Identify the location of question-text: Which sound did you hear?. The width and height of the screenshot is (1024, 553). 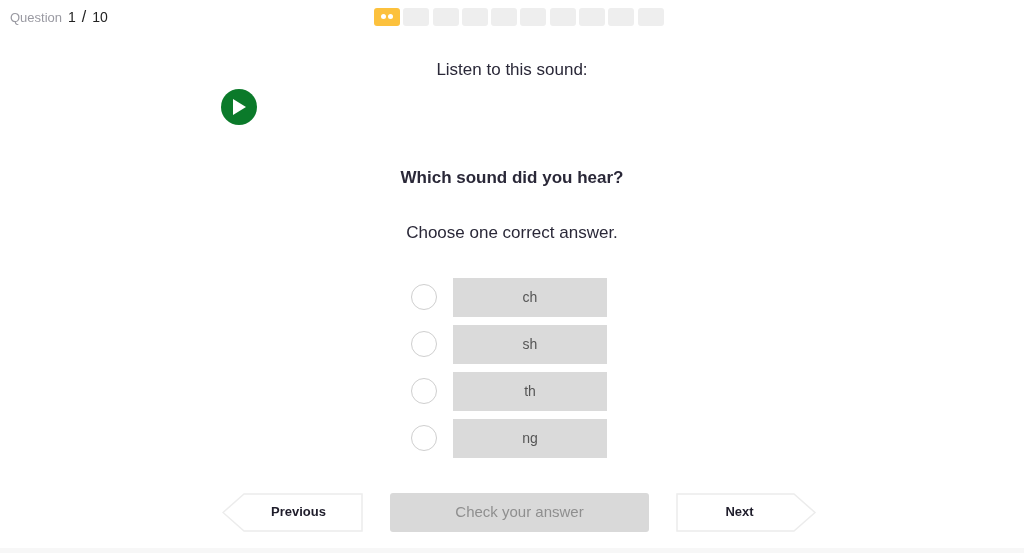
(512, 177).